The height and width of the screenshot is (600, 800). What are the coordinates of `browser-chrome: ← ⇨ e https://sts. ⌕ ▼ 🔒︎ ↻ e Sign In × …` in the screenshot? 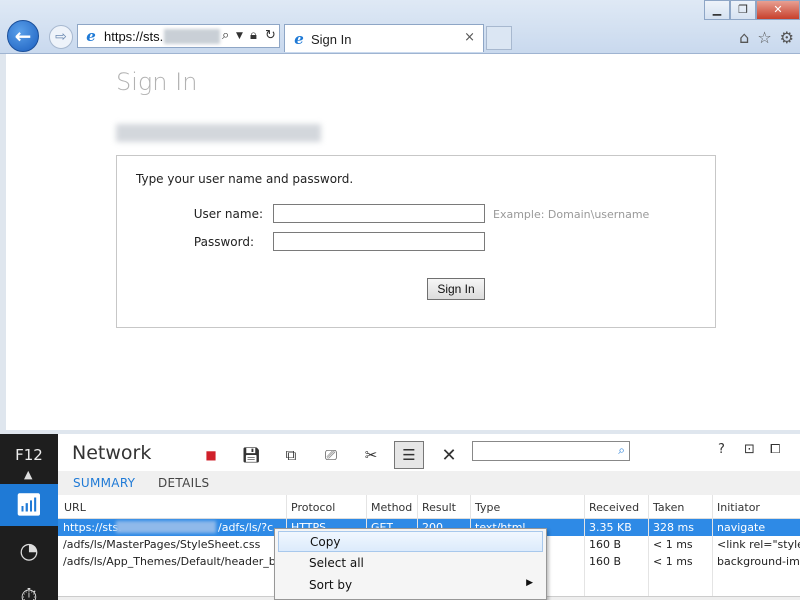 It's located at (400, 27).